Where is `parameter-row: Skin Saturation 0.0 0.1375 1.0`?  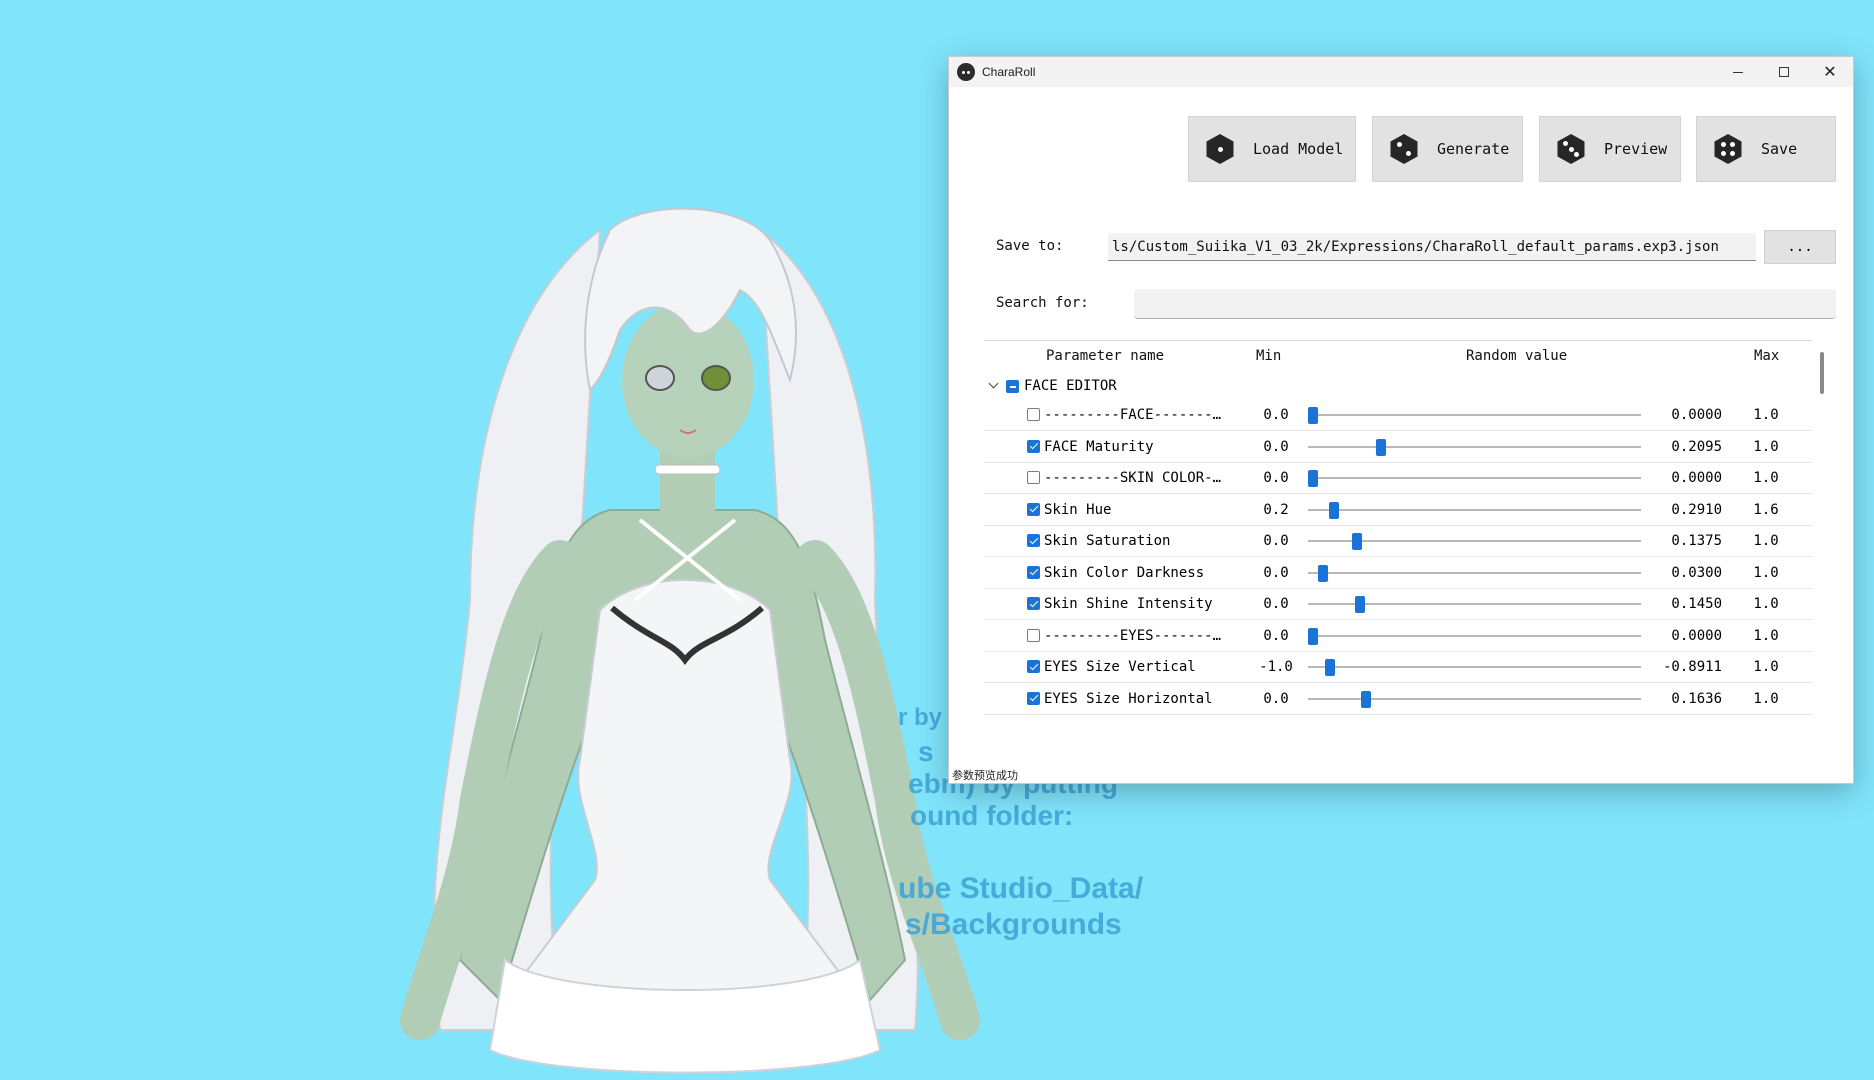
parameter-row: Skin Saturation 0.0 0.1375 1.0 is located at coordinates (1398, 541).